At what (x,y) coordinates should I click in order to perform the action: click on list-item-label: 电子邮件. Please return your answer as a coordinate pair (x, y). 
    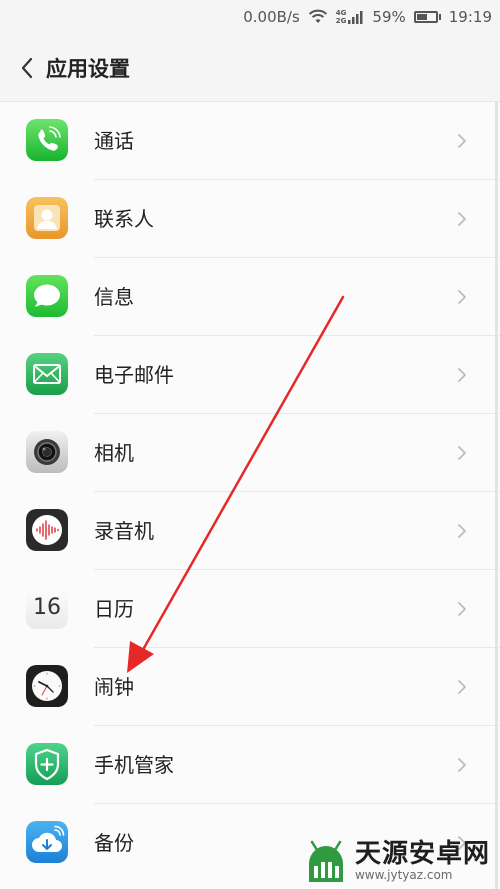
    Looking at the image, I should click on (134, 375).